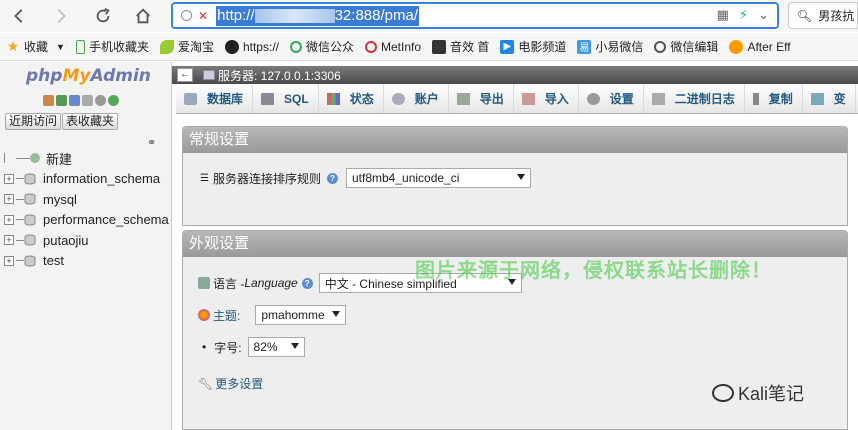 This screenshot has width=858, height=430. What do you see at coordinates (209, 75) in the screenshot?
I see `server-icon` at bounding box center [209, 75].